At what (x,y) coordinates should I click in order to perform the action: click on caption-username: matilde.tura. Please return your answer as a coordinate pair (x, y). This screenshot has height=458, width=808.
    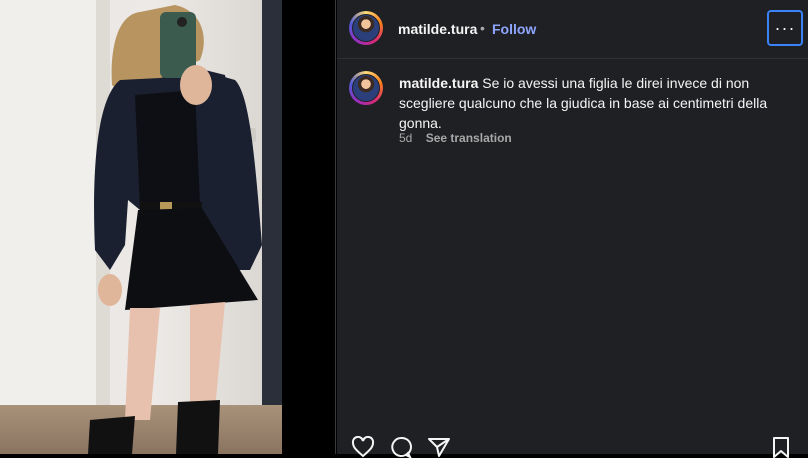
    Looking at the image, I should click on (438, 83).